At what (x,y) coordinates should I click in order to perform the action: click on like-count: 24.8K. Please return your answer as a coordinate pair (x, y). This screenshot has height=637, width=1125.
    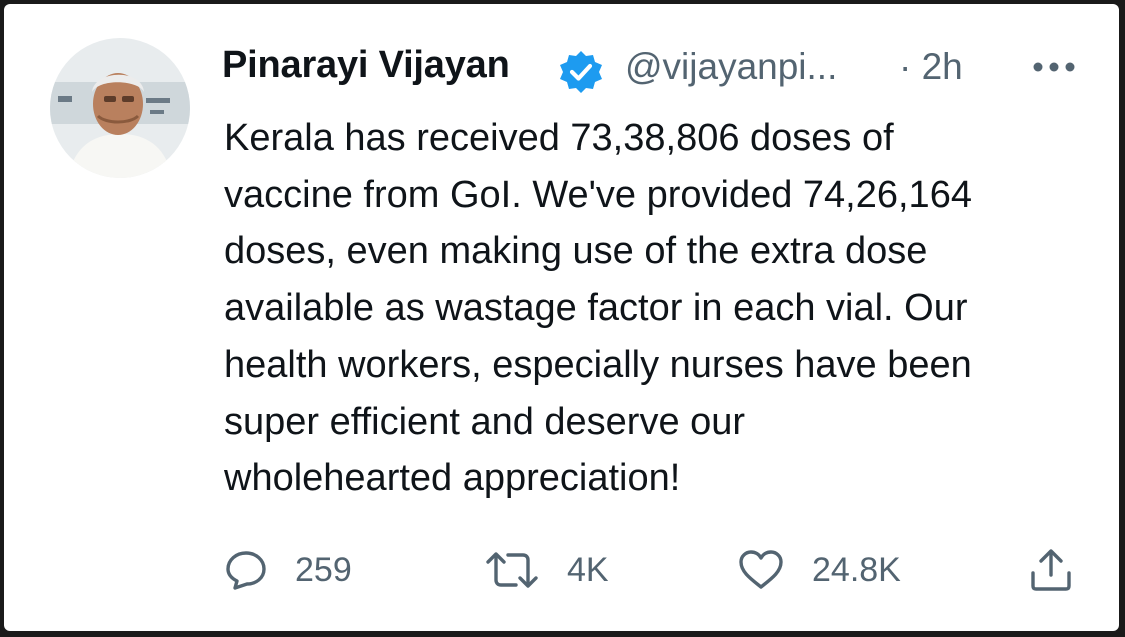
    Looking at the image, I should click on (856, 569).